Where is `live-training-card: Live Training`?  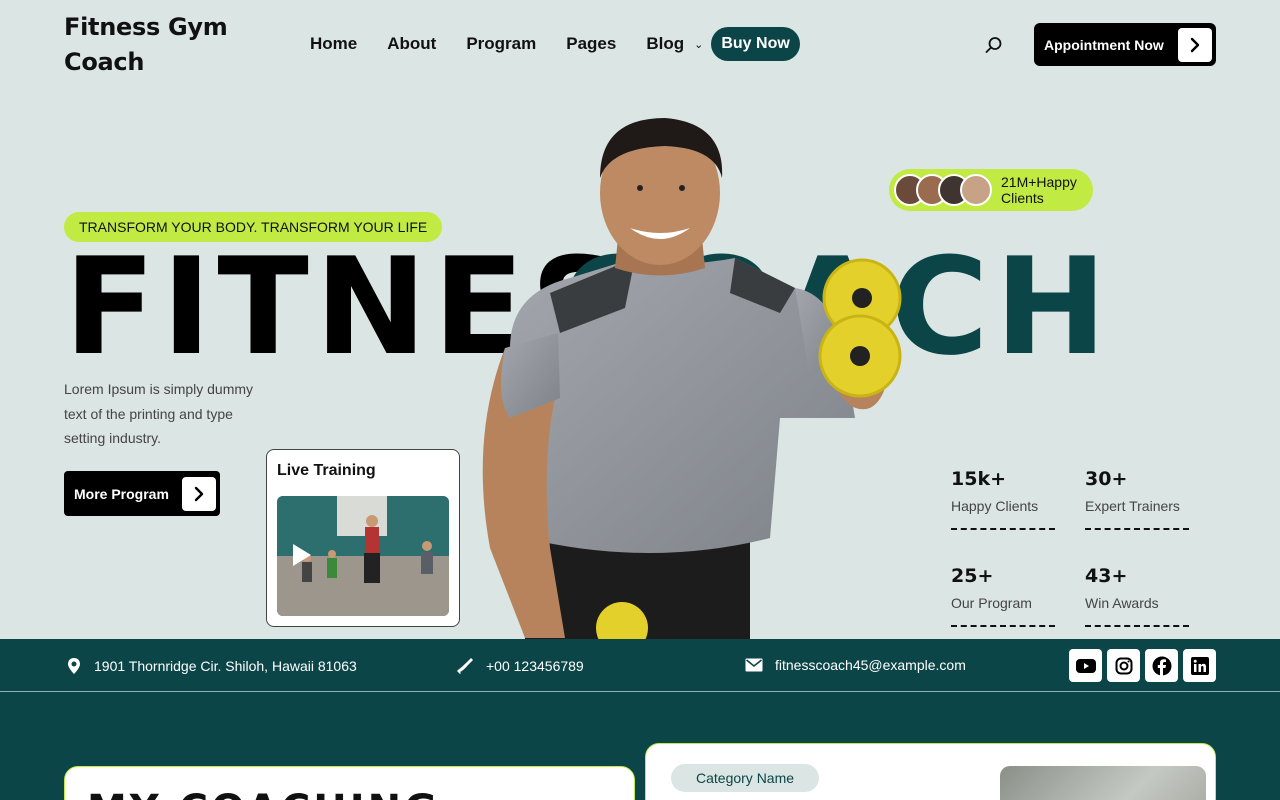 live-training-card: Live Training is located at coordinates (363, 538).